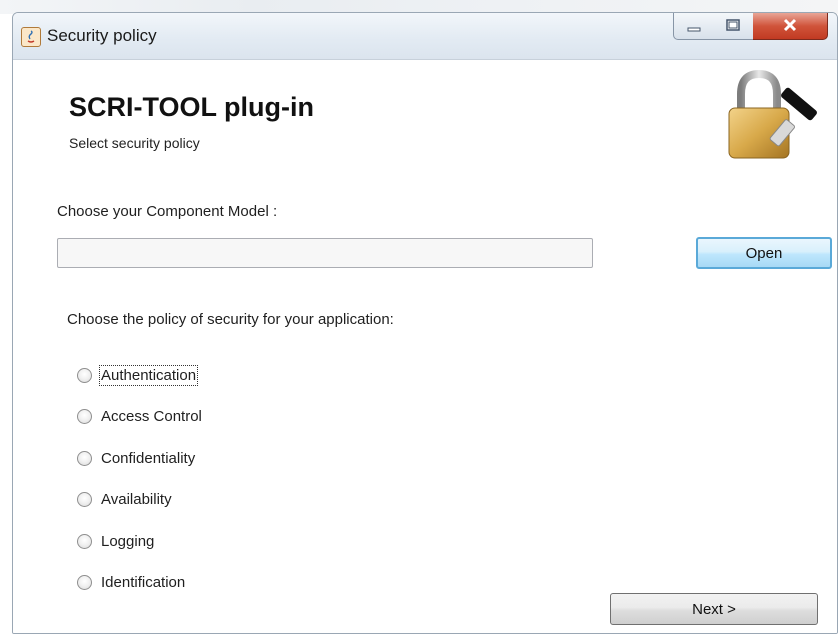 The height and width of the screenshot is (634, 838). Describe the element at coordinates (31, 37) in the screenshot. I see `java-app-icon` at that location.